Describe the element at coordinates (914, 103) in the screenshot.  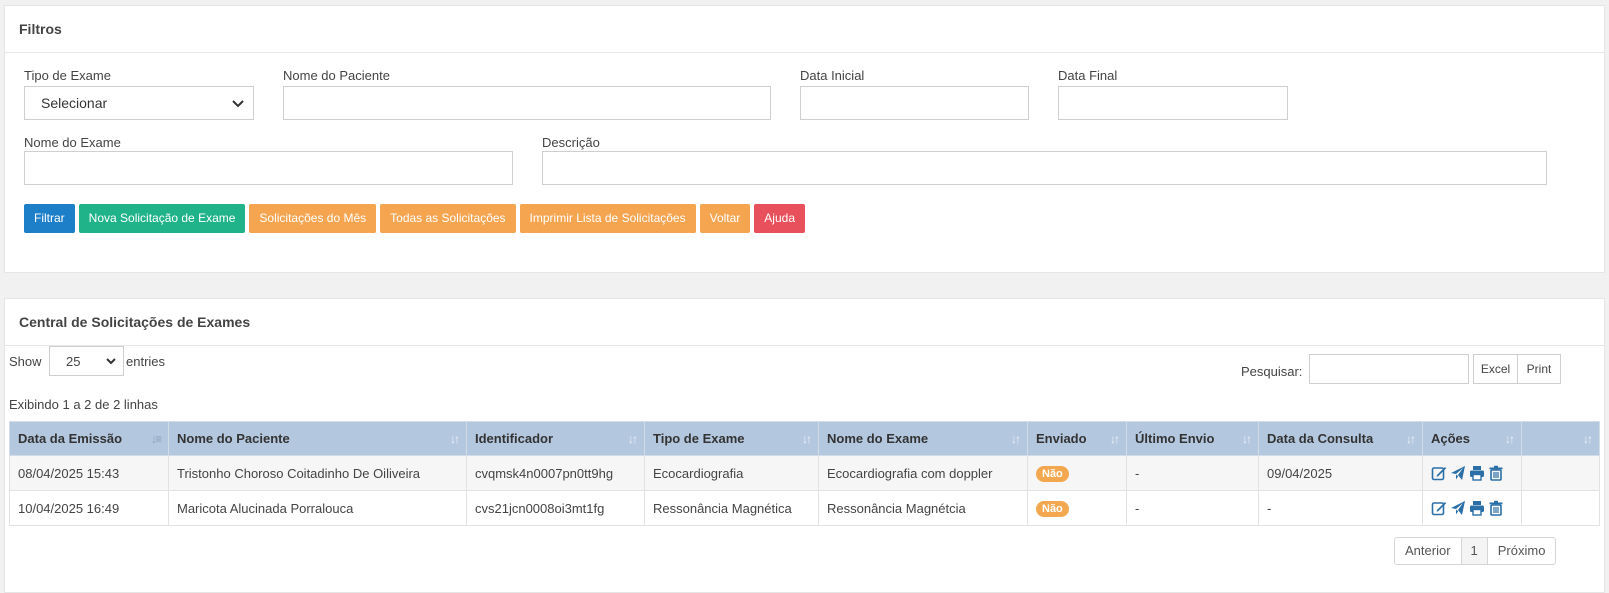
I see `data-inicial-input` at that location.